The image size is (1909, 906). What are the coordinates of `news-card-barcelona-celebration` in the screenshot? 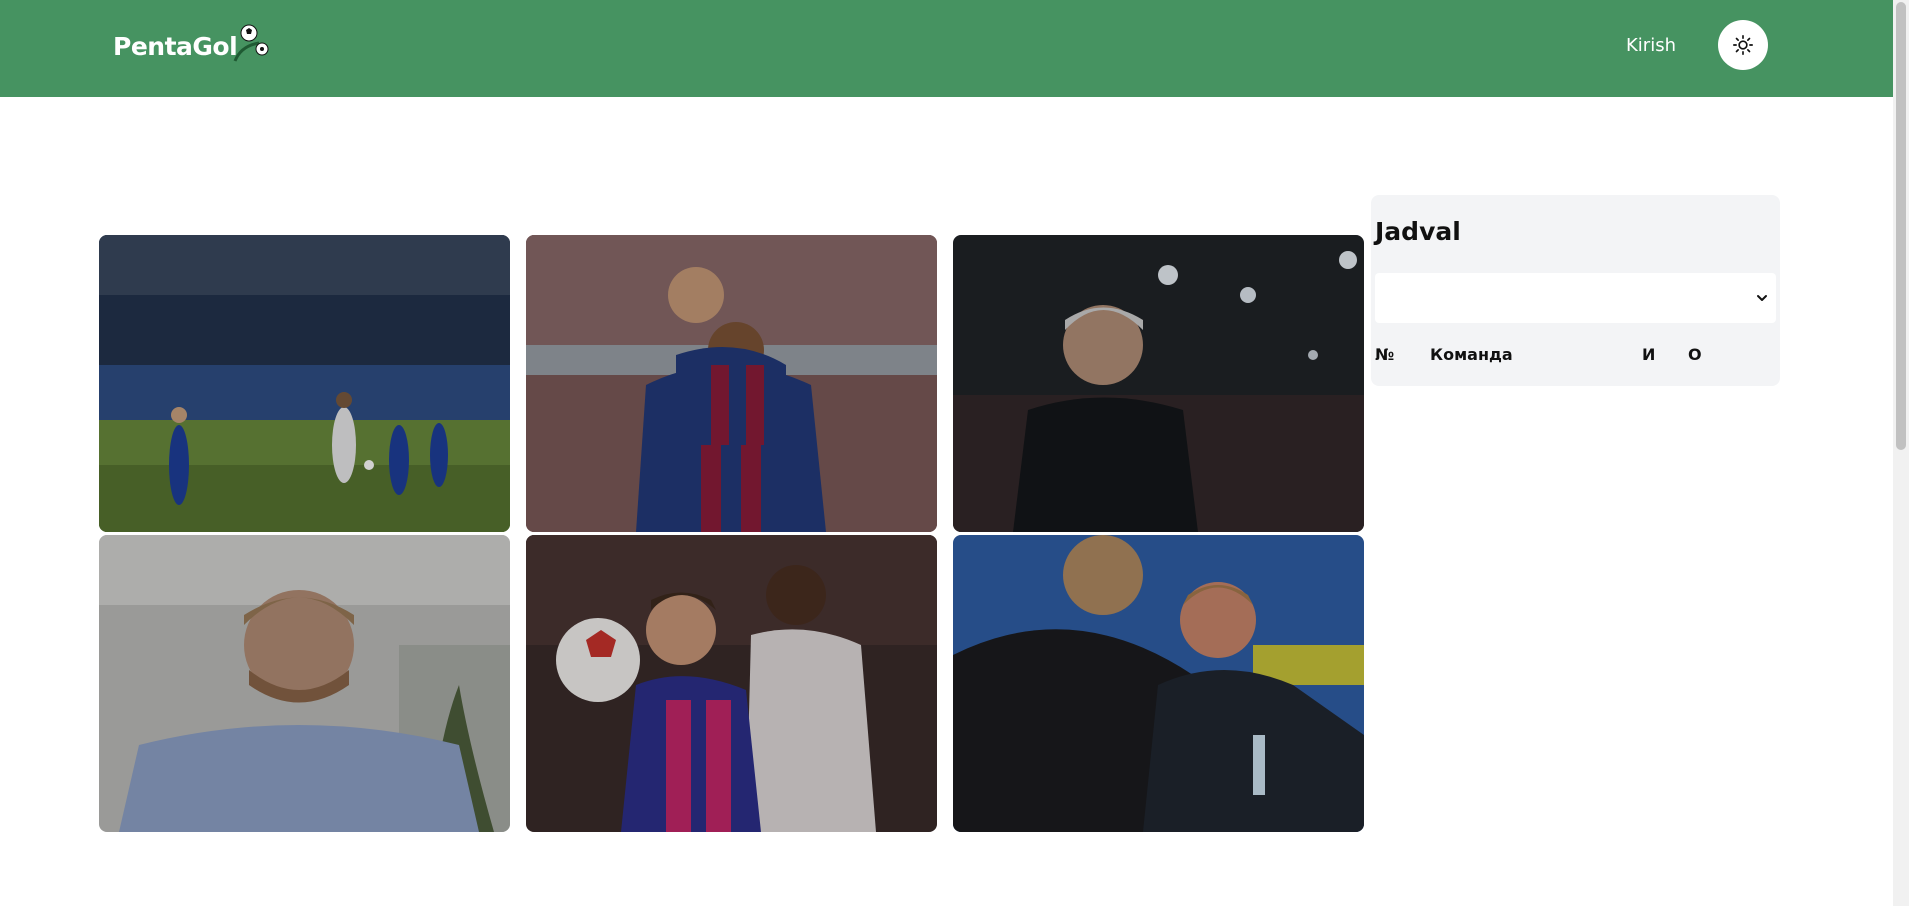 It's located at (731, 383).